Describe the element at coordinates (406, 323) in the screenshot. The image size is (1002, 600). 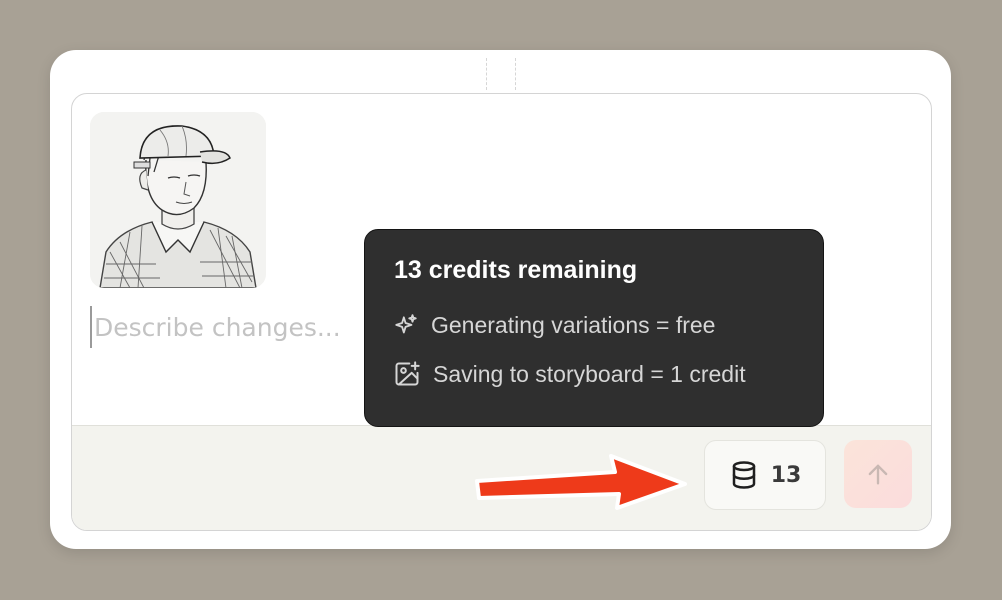
I see `sparkles-icon` at that location.